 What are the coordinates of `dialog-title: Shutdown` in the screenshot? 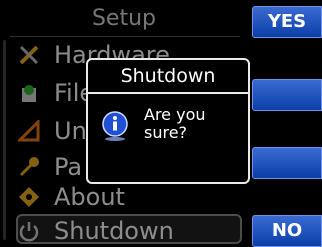 It's located at (168, 76).